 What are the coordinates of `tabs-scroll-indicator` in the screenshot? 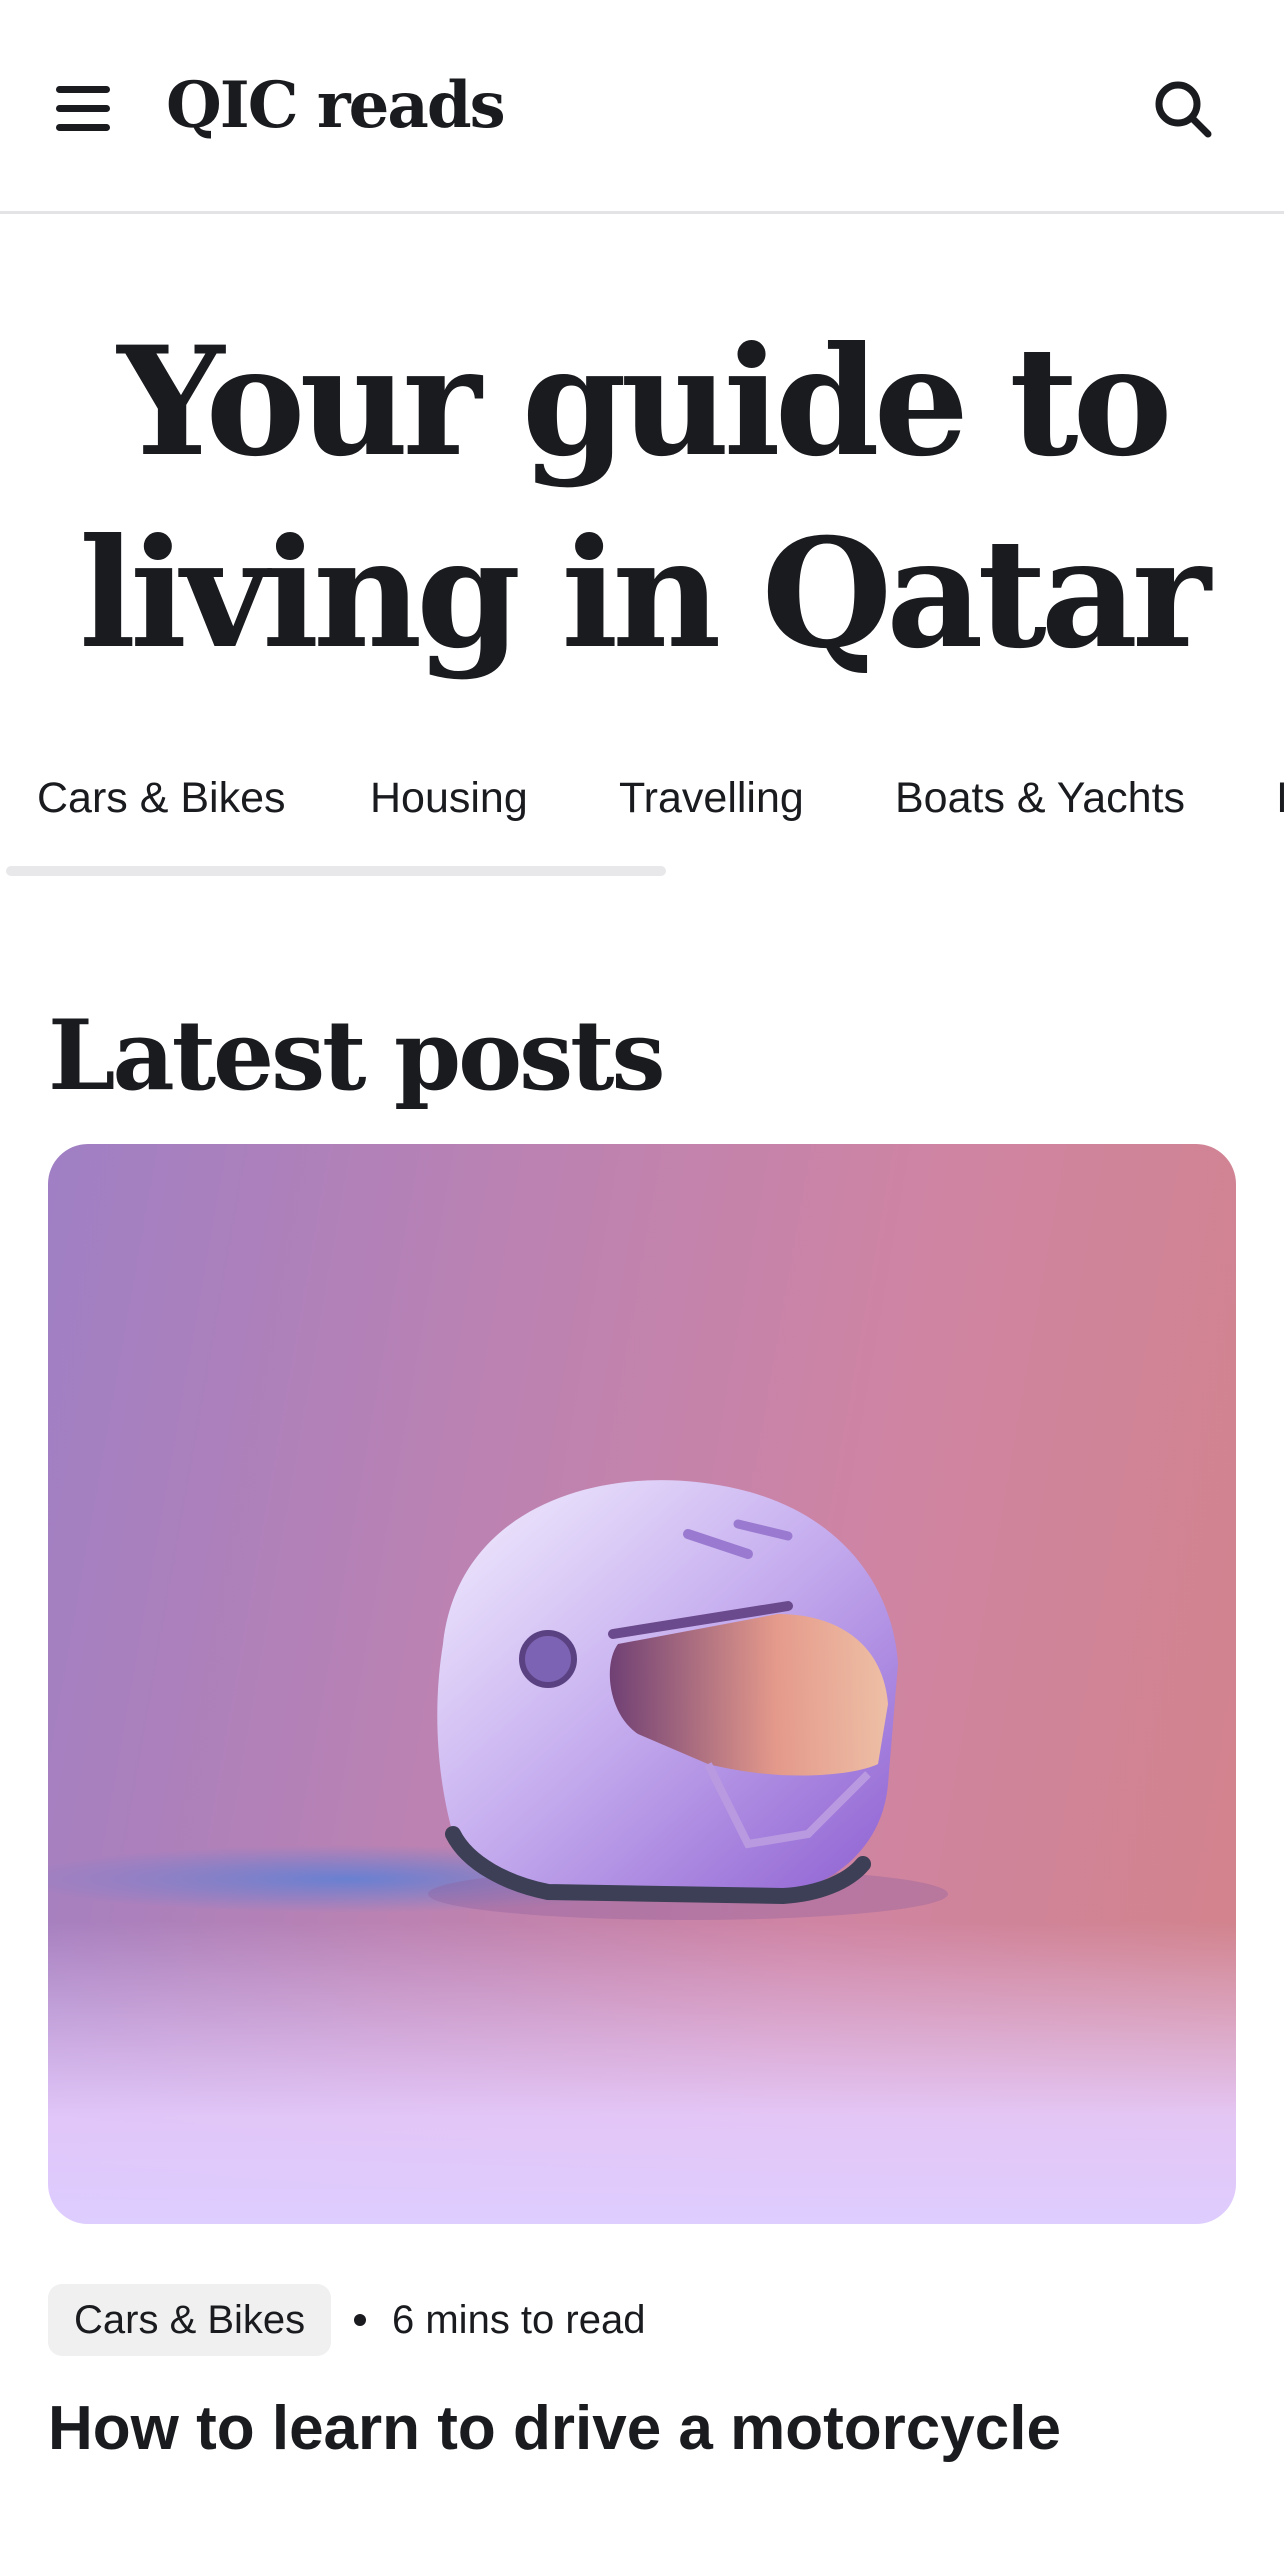 It's located at (336, 871).